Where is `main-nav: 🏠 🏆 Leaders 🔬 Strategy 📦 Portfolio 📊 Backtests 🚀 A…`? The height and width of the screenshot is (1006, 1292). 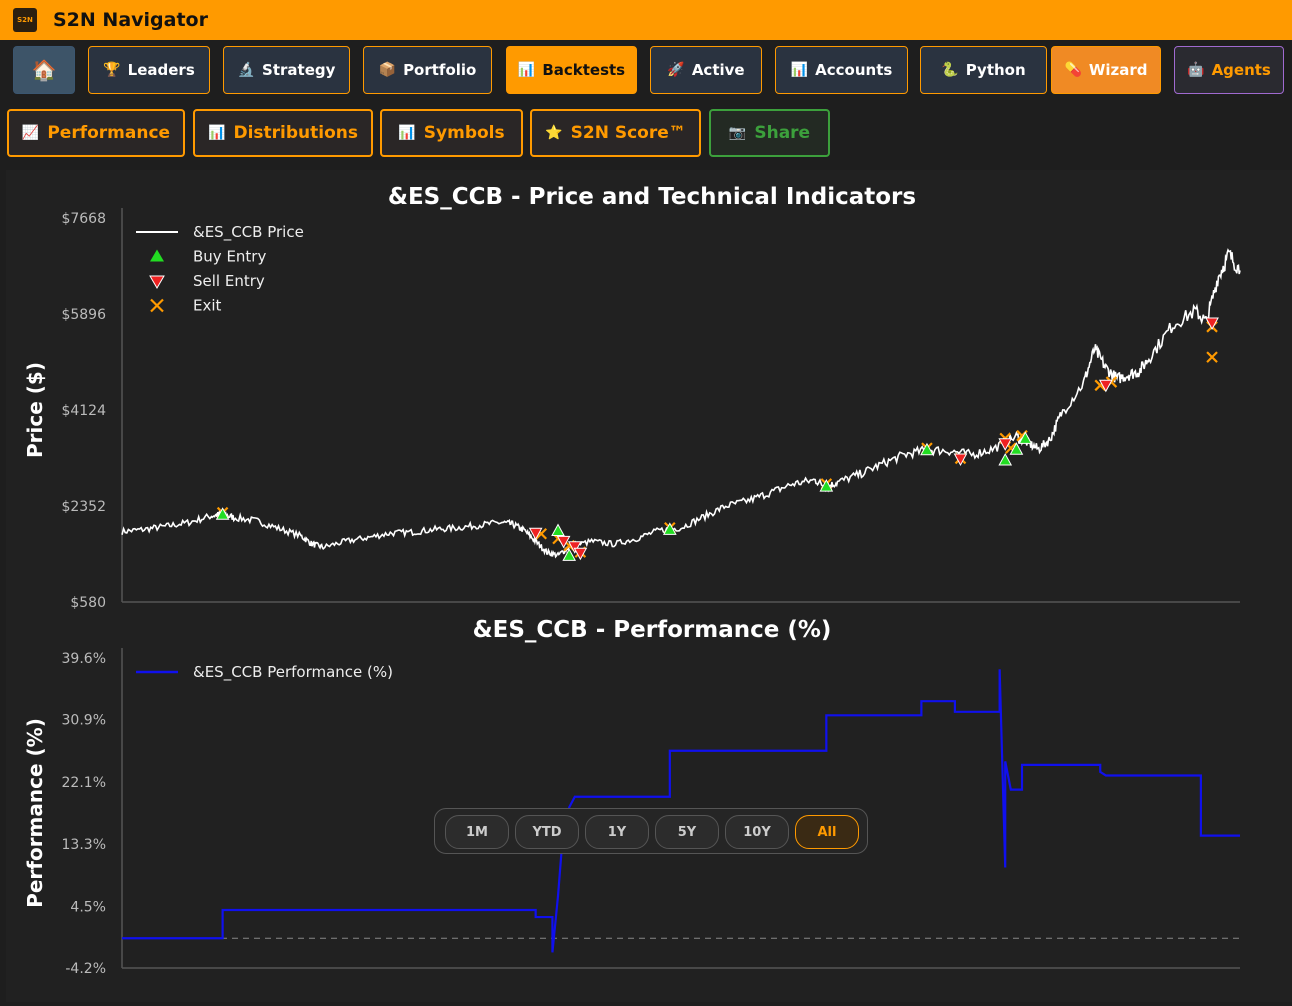 main-nav: 🏠 🏆 Leaders 🔬 Strategy 📦 Portfolio 📊 Backtests 🚀 A… is located at coordinates (646, 71).